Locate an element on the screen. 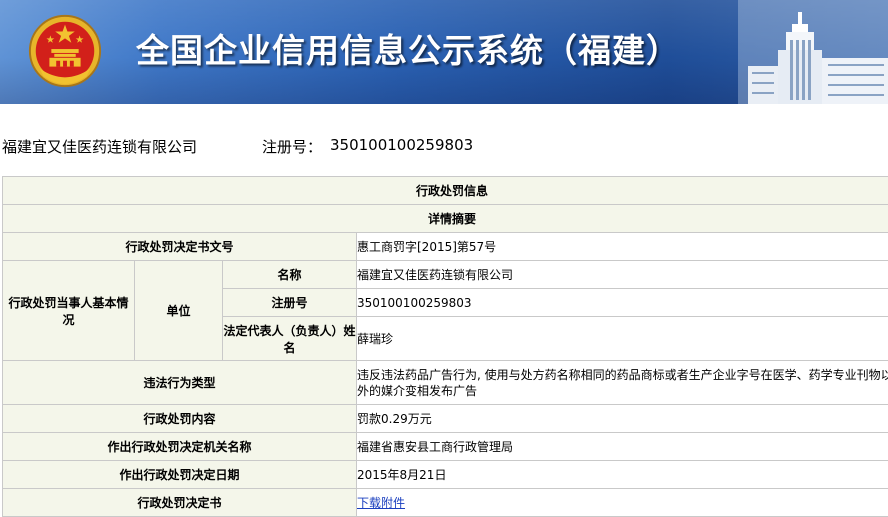 This screenshot has height=517, width=888. penalty-content-label: 行政处罚内容 is located at coordinates (180, 419).